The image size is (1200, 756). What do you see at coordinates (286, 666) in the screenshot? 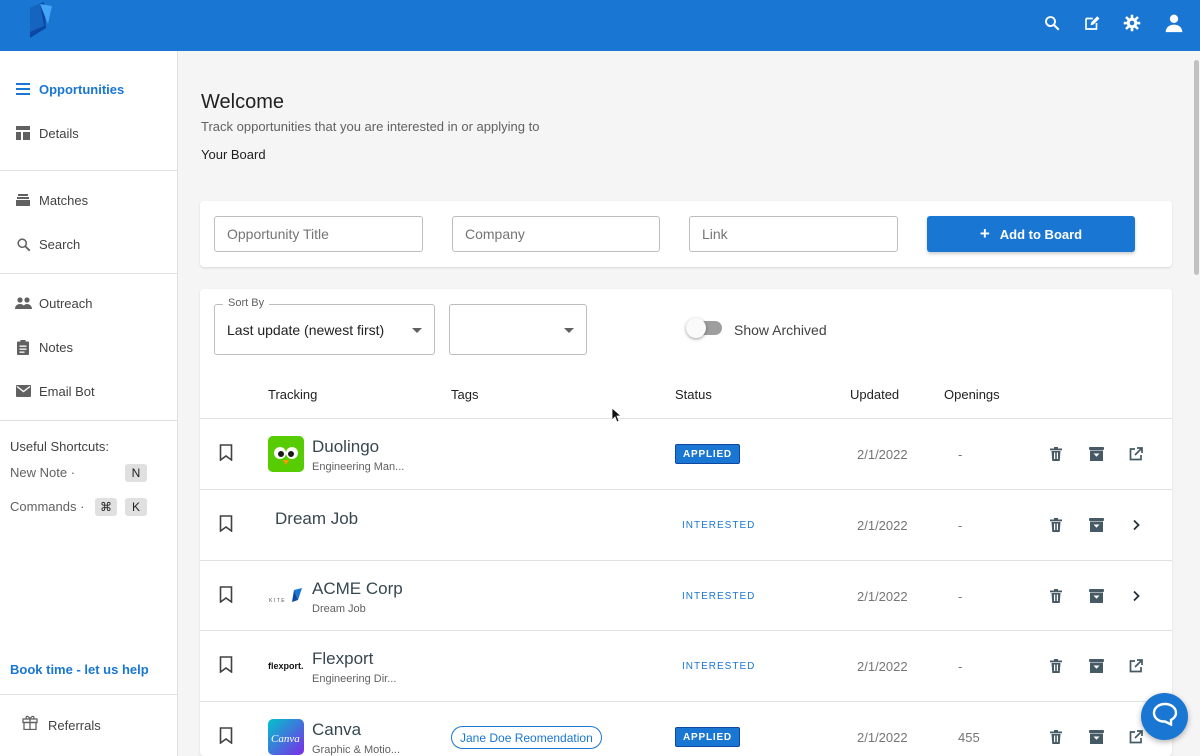
I see `flexport-logo: flexport.` at bounding box center [286, 666].